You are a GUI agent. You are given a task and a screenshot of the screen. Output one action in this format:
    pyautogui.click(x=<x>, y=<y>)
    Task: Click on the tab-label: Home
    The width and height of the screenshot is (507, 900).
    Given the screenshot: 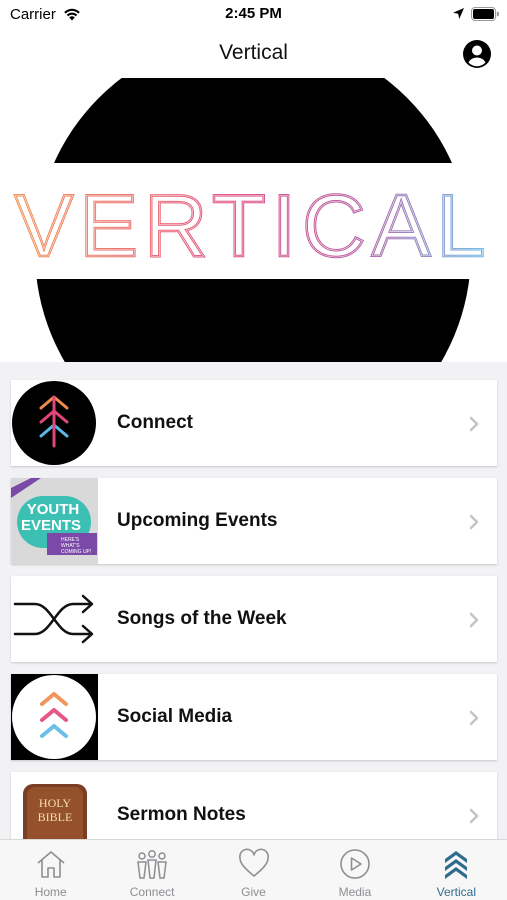 What is the action you would take?
    pyautogui.click(x=50, y=892)
    